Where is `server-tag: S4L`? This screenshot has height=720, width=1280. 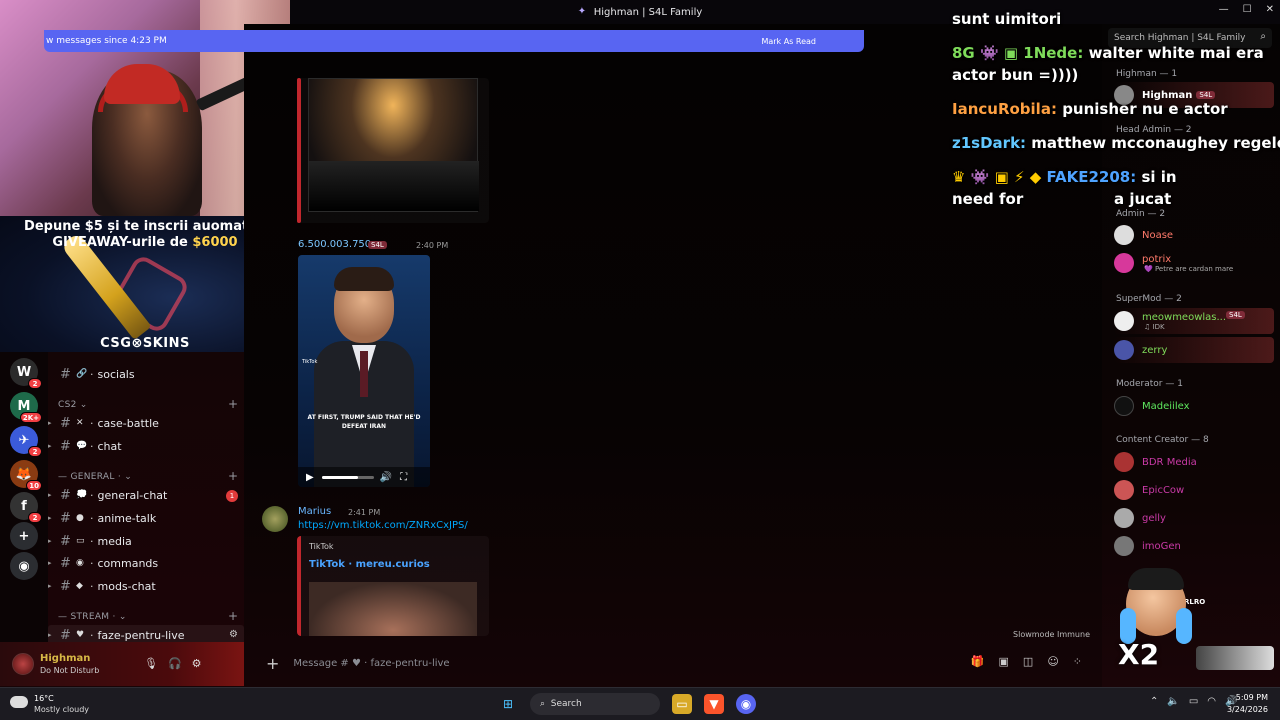 server-tag: S4L is located at coordinates (377, 245).